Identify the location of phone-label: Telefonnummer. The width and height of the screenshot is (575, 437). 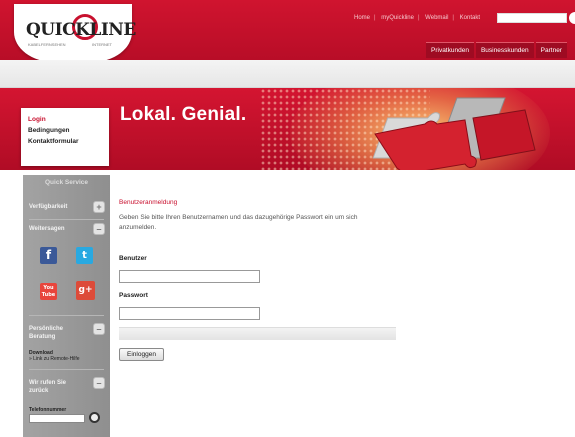
(48, 410).